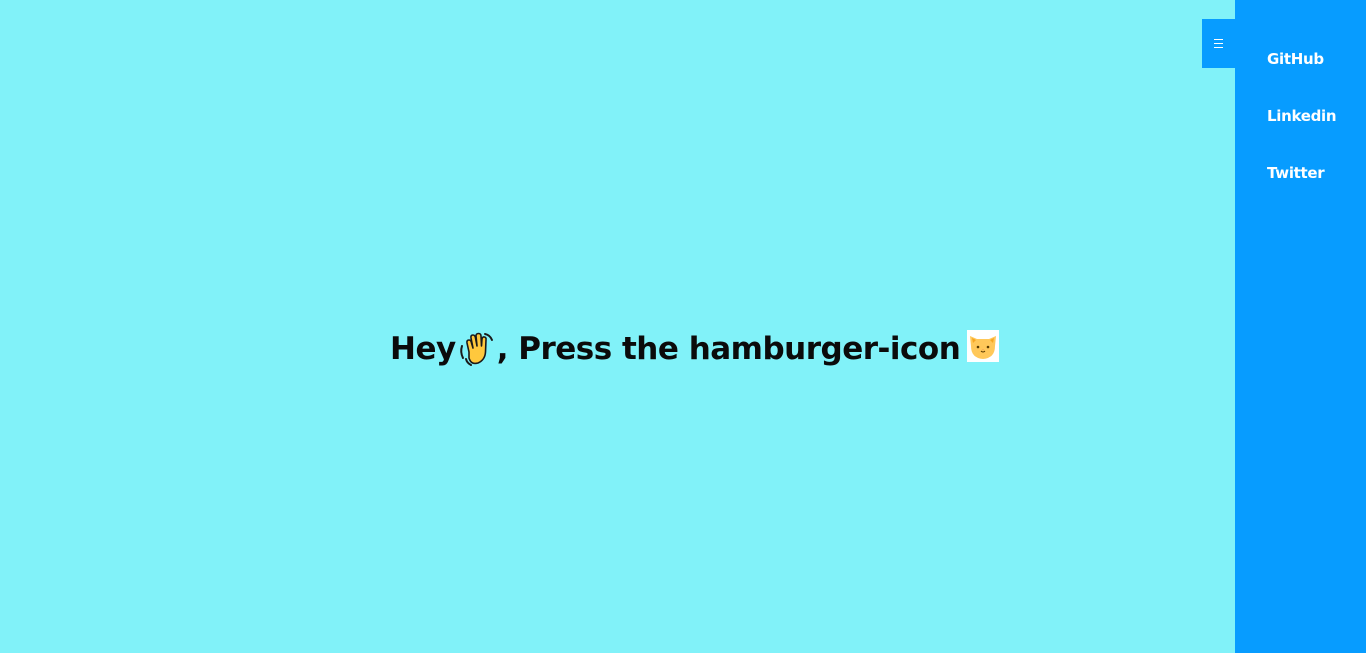  I want to click on hamburger-icon, so click(1218, 43).